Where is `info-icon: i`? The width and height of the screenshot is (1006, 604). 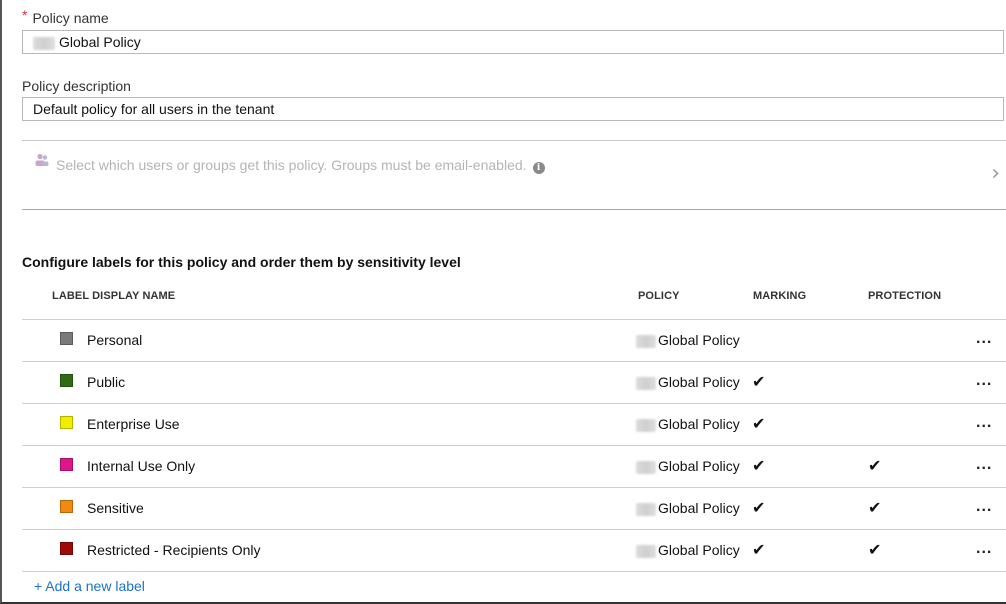 info-icon: i is located at coordinates (538, 168).